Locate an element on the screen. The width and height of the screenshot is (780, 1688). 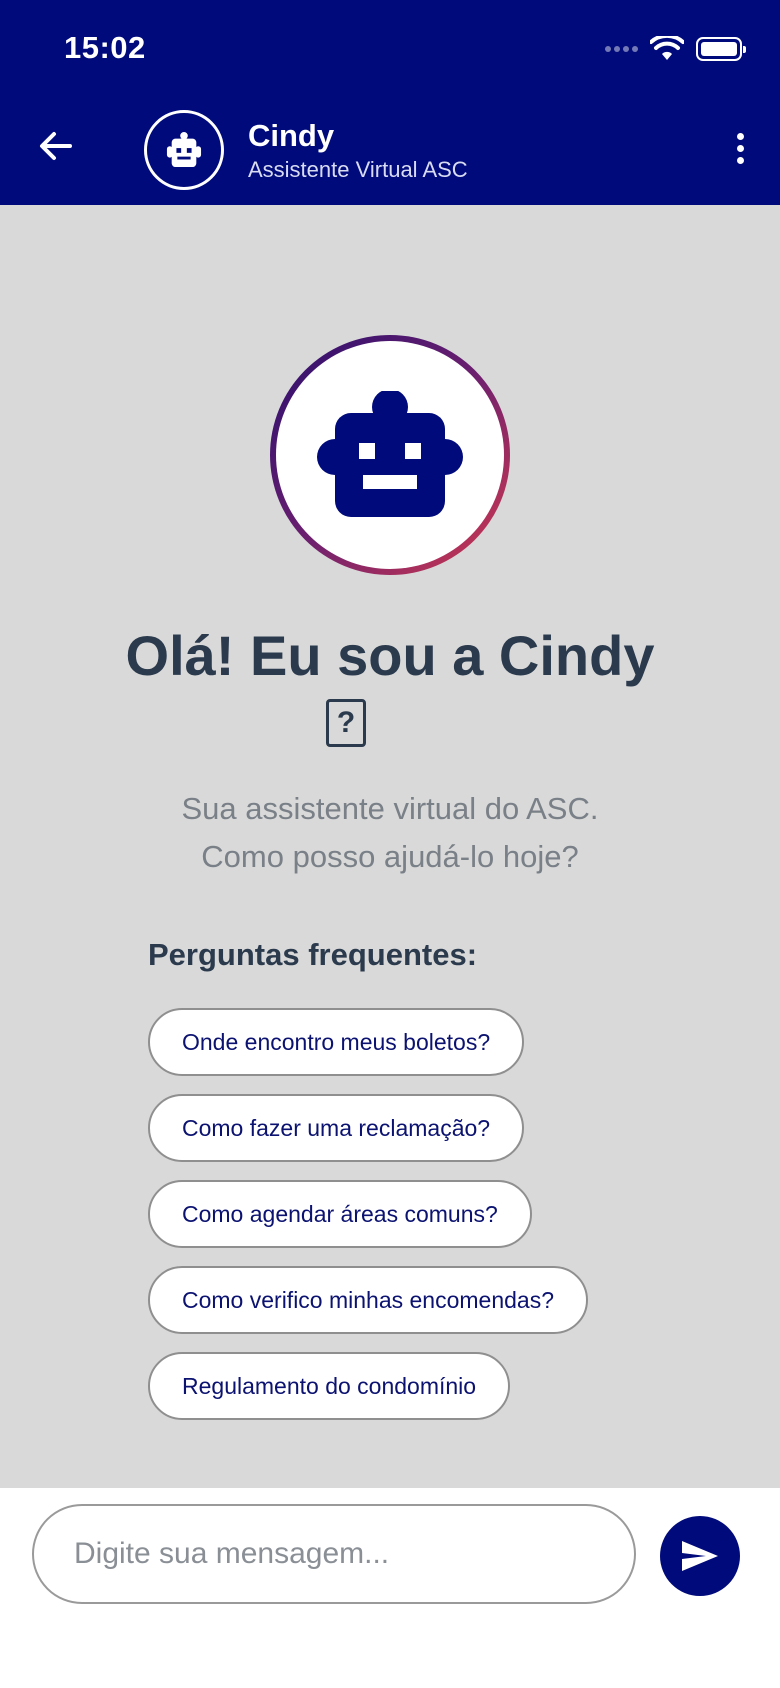
back-button is located at coordinates (56, 146).